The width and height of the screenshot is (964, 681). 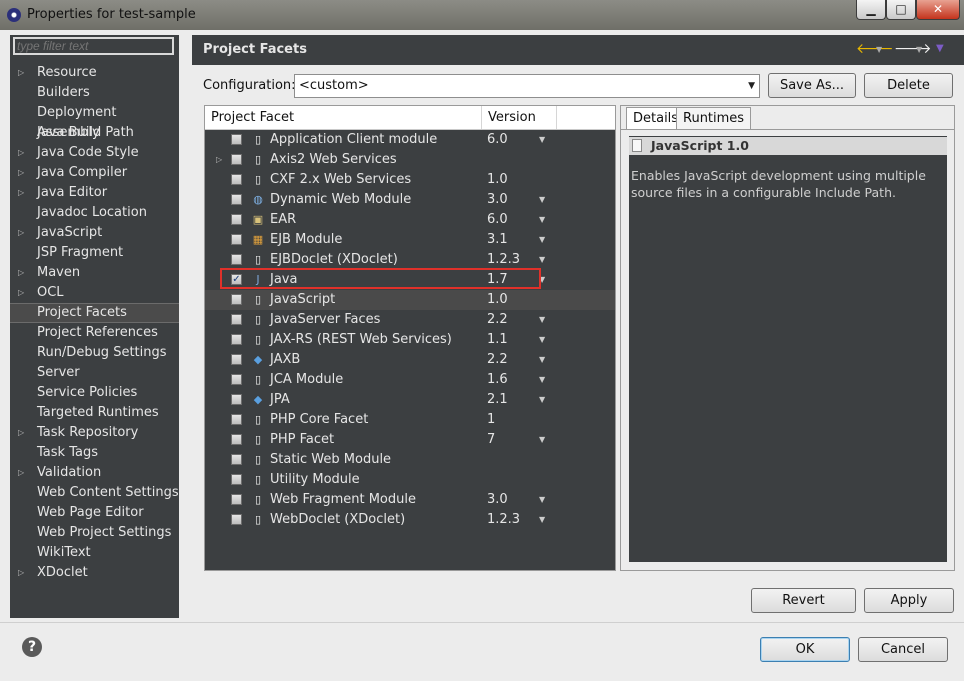 What do you see at coordinates (871, 10) in the screenshot?
I see `minimize-button: ▁` at bounding box center [871, 10].